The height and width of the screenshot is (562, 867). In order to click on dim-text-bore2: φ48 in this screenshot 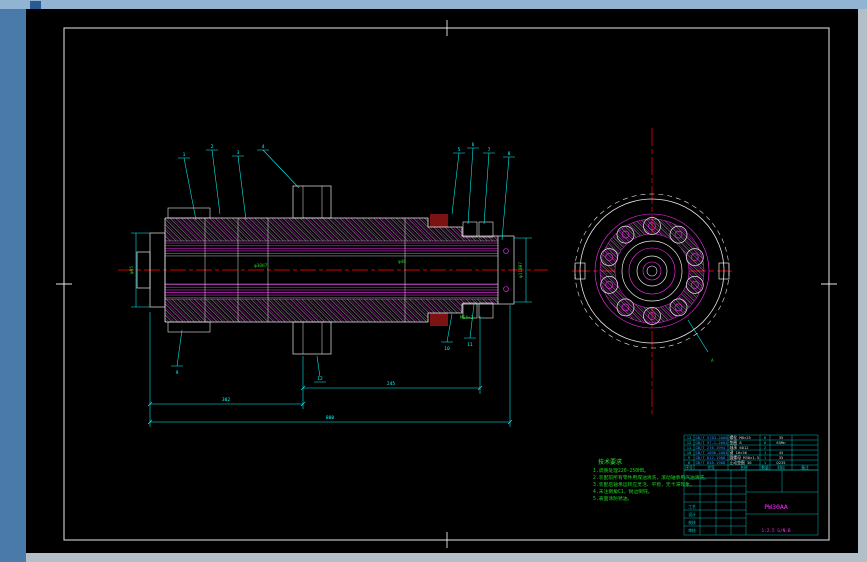, I will do `click(402, 262)`.